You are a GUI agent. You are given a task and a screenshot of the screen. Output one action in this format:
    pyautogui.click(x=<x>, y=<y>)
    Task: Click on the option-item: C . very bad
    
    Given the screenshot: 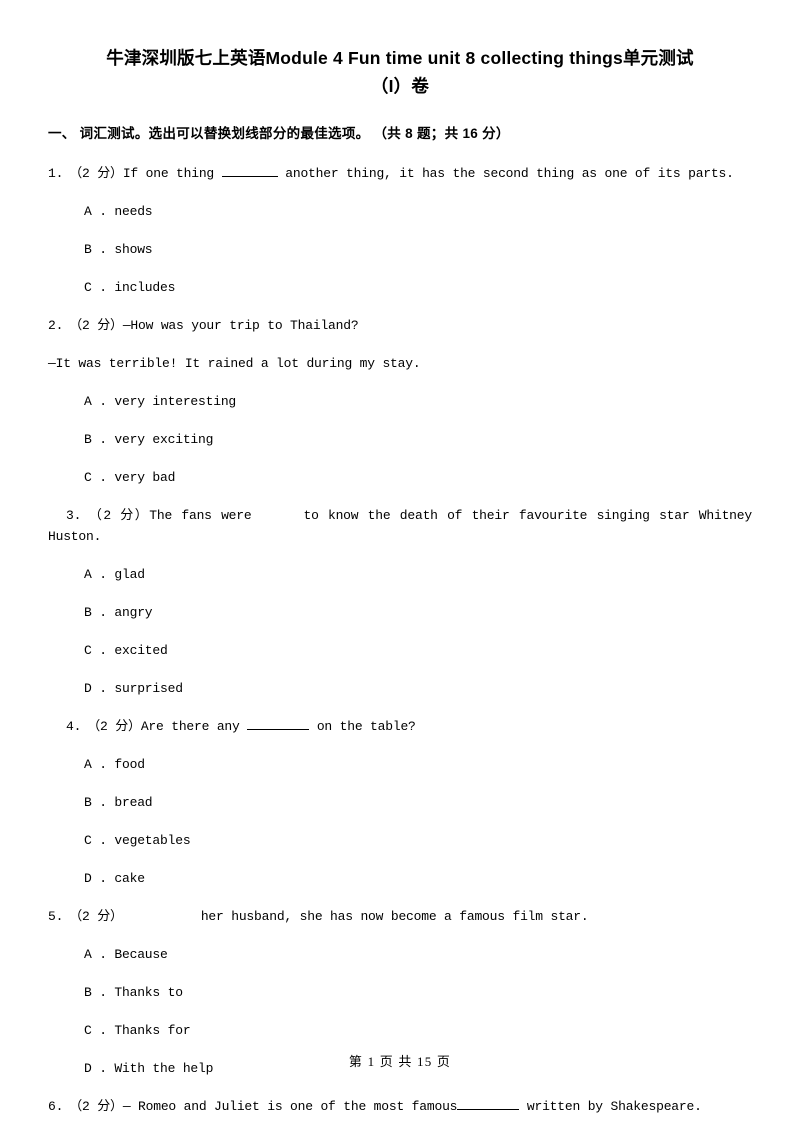 What is the action you would take?
    pyautogui.click(x=130, y=477)
    